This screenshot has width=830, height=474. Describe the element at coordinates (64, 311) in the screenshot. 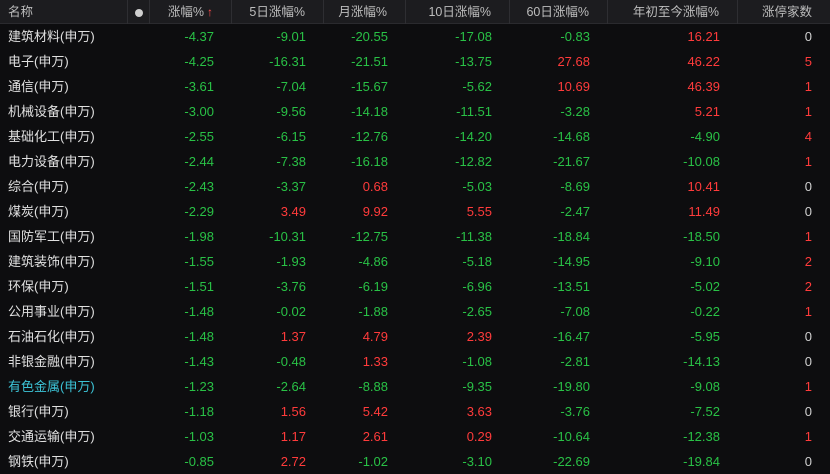

I see `cell-sector-name: 公用事业(申万)` at that location.